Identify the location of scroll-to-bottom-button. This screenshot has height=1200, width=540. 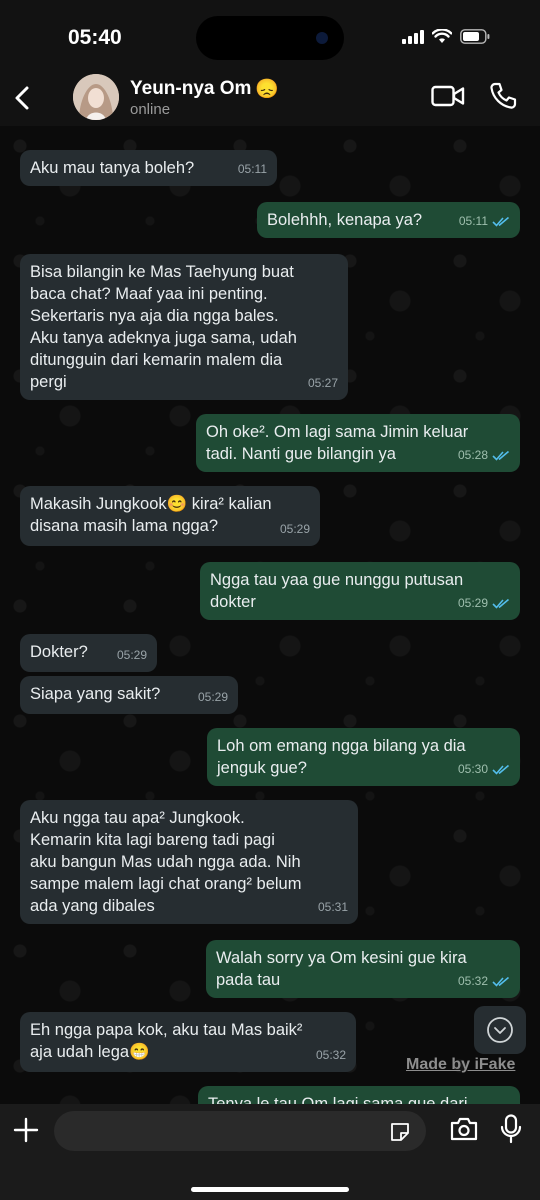
(500, 1030).